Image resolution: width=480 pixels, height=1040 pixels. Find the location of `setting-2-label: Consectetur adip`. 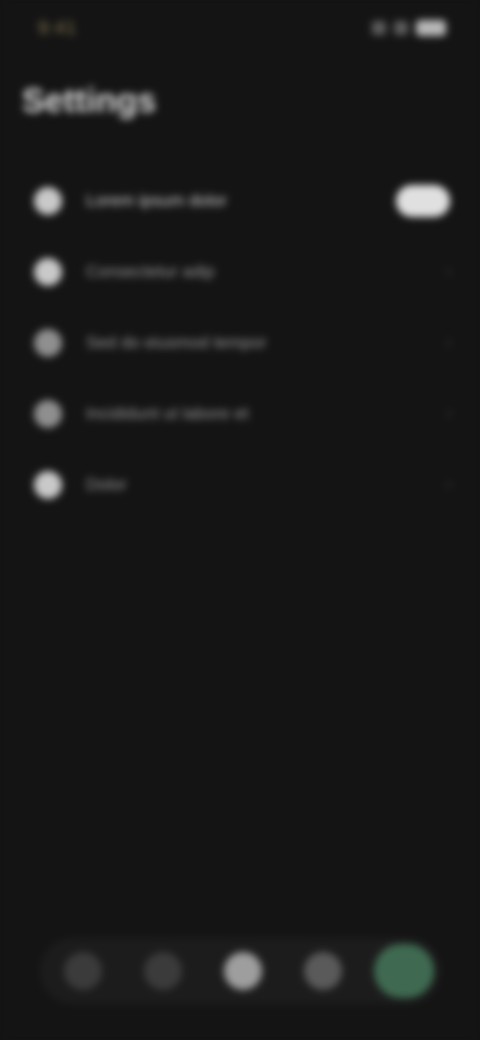

setting-2-label: Consectetur adip is located at coordinates (150, 271).